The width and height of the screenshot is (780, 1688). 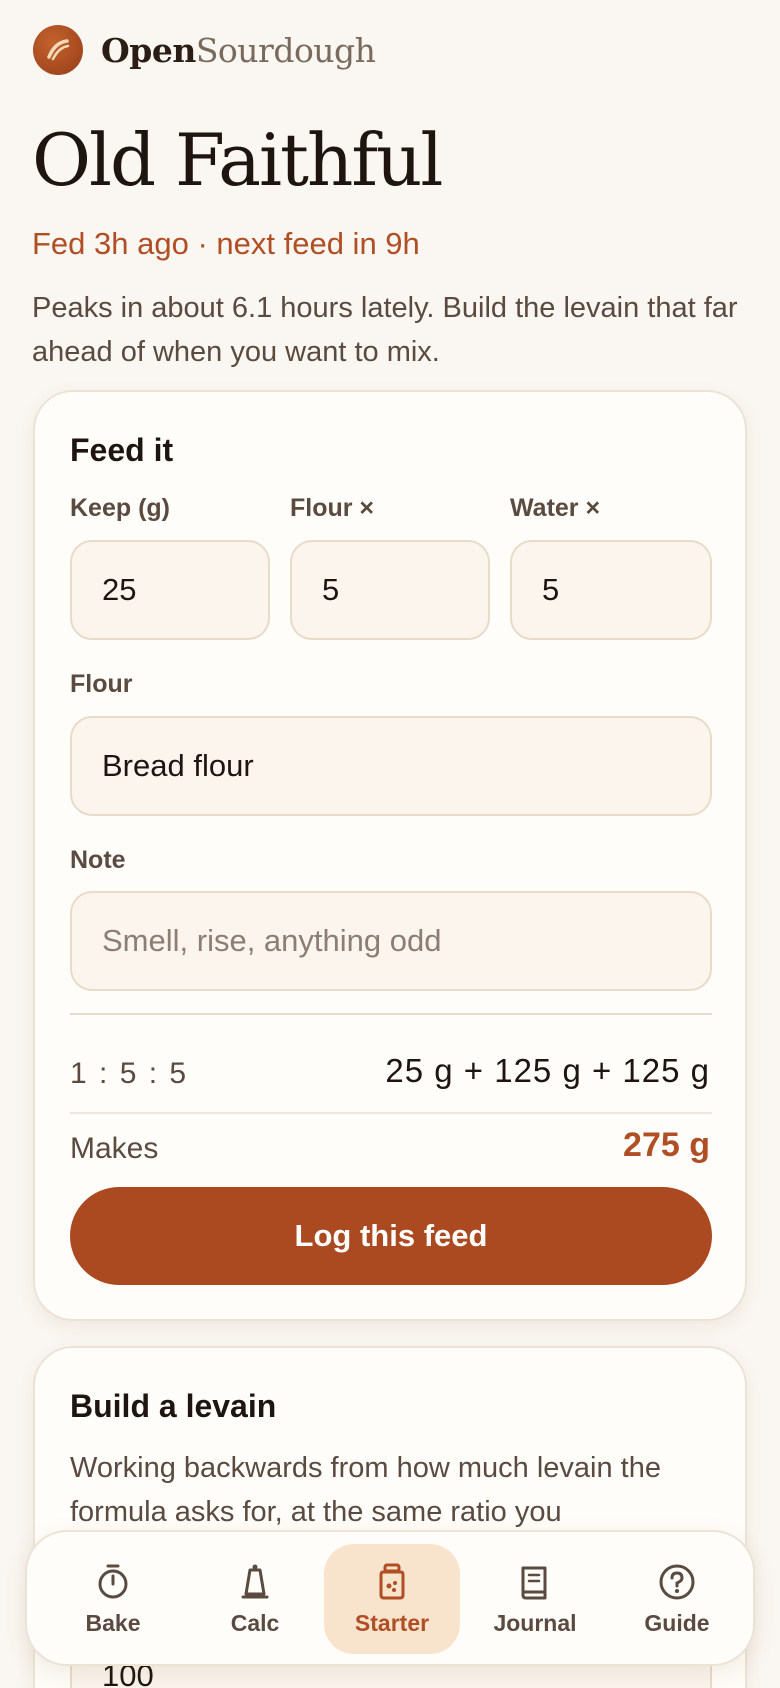 I want to click on flour-ratio-input: 5, so click(x=390, y=590).